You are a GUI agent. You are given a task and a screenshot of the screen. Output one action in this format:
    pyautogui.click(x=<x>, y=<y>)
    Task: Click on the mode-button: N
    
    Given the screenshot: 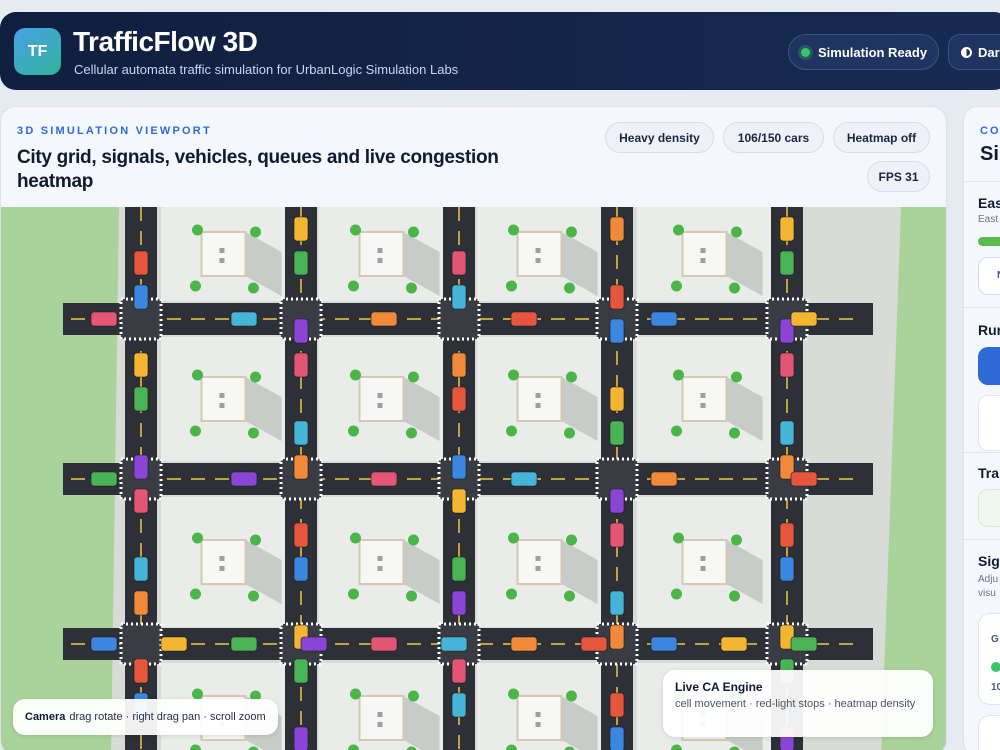 What is the action you would take?
    pyautogui.click(x=989, y=276)
    